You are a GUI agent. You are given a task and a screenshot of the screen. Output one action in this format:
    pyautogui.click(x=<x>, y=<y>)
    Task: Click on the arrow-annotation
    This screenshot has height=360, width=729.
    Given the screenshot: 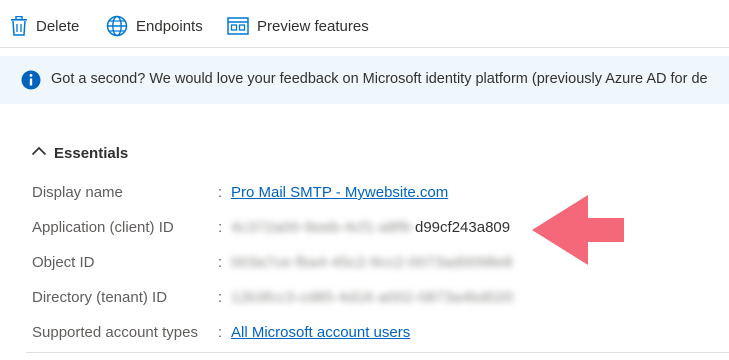 What is the action you would take?
    pyautogui.click(x=578, y=232)
    